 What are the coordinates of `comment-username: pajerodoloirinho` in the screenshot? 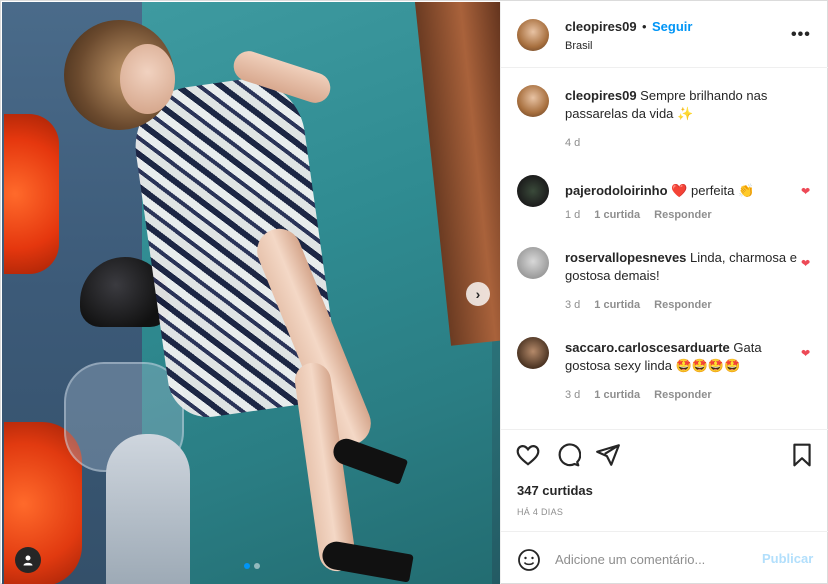 It's located at (616, 190).